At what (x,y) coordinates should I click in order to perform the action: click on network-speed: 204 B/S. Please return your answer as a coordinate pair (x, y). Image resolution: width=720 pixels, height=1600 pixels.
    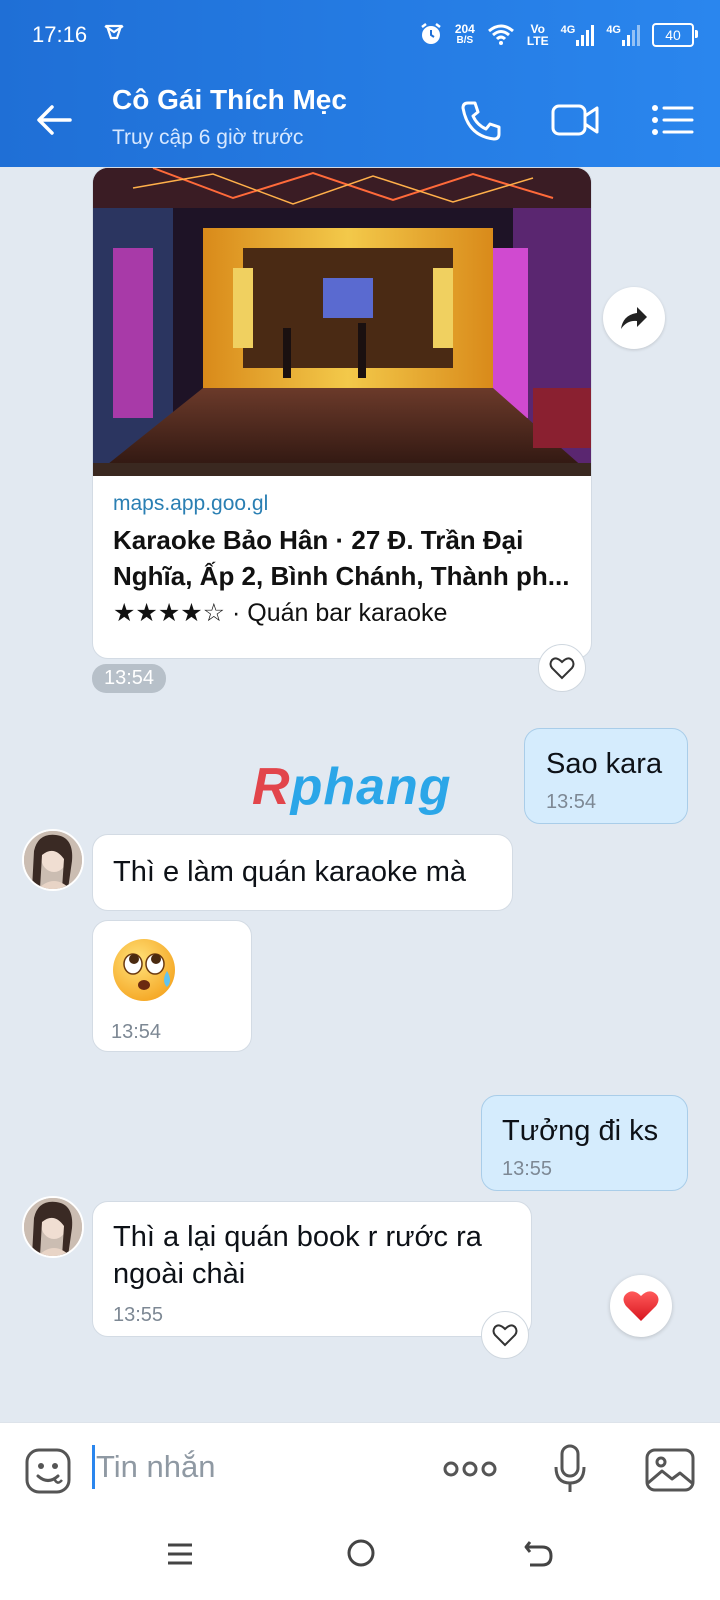
    Looking at the image, I should click on (465, 35).